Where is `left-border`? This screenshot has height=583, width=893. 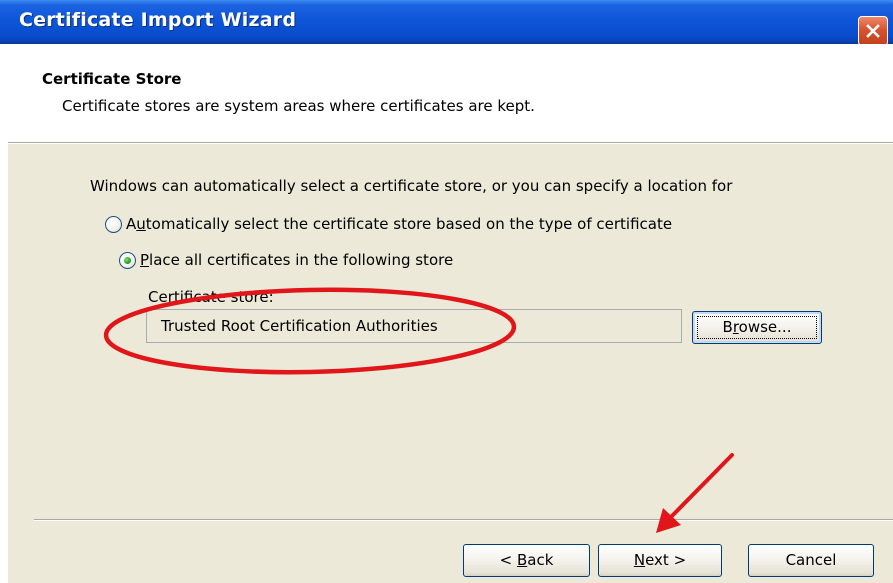
left-border is located at coordinates (4, 313).